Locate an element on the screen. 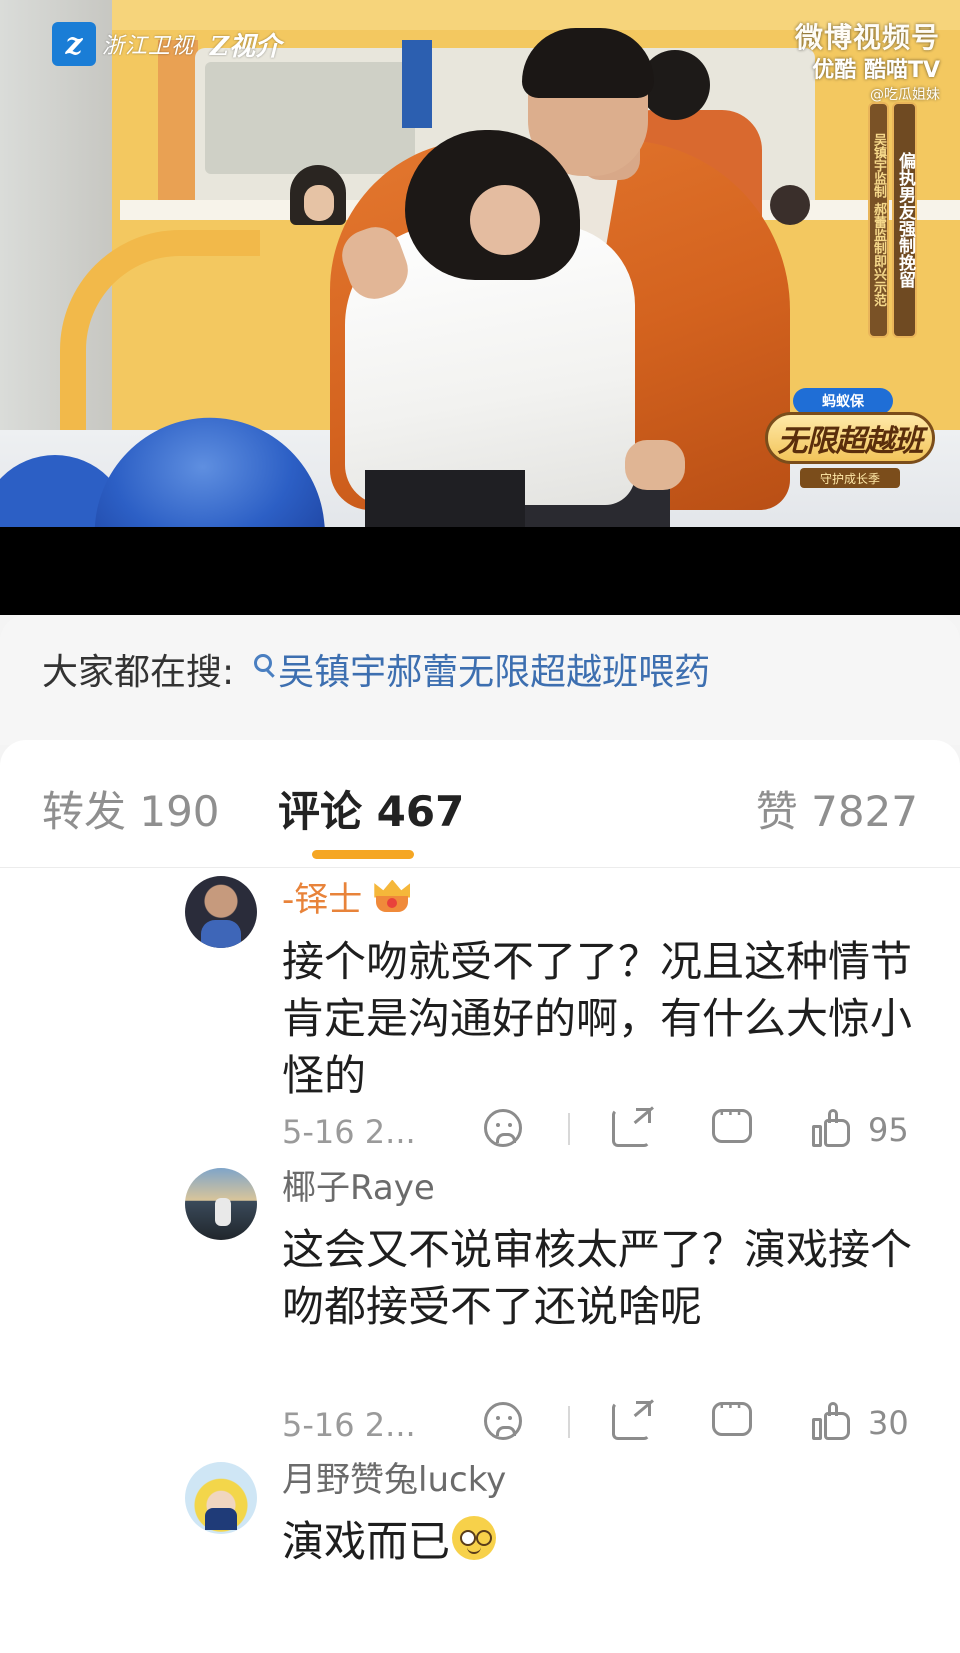  crown-icon is located at coordinates (392, 896).